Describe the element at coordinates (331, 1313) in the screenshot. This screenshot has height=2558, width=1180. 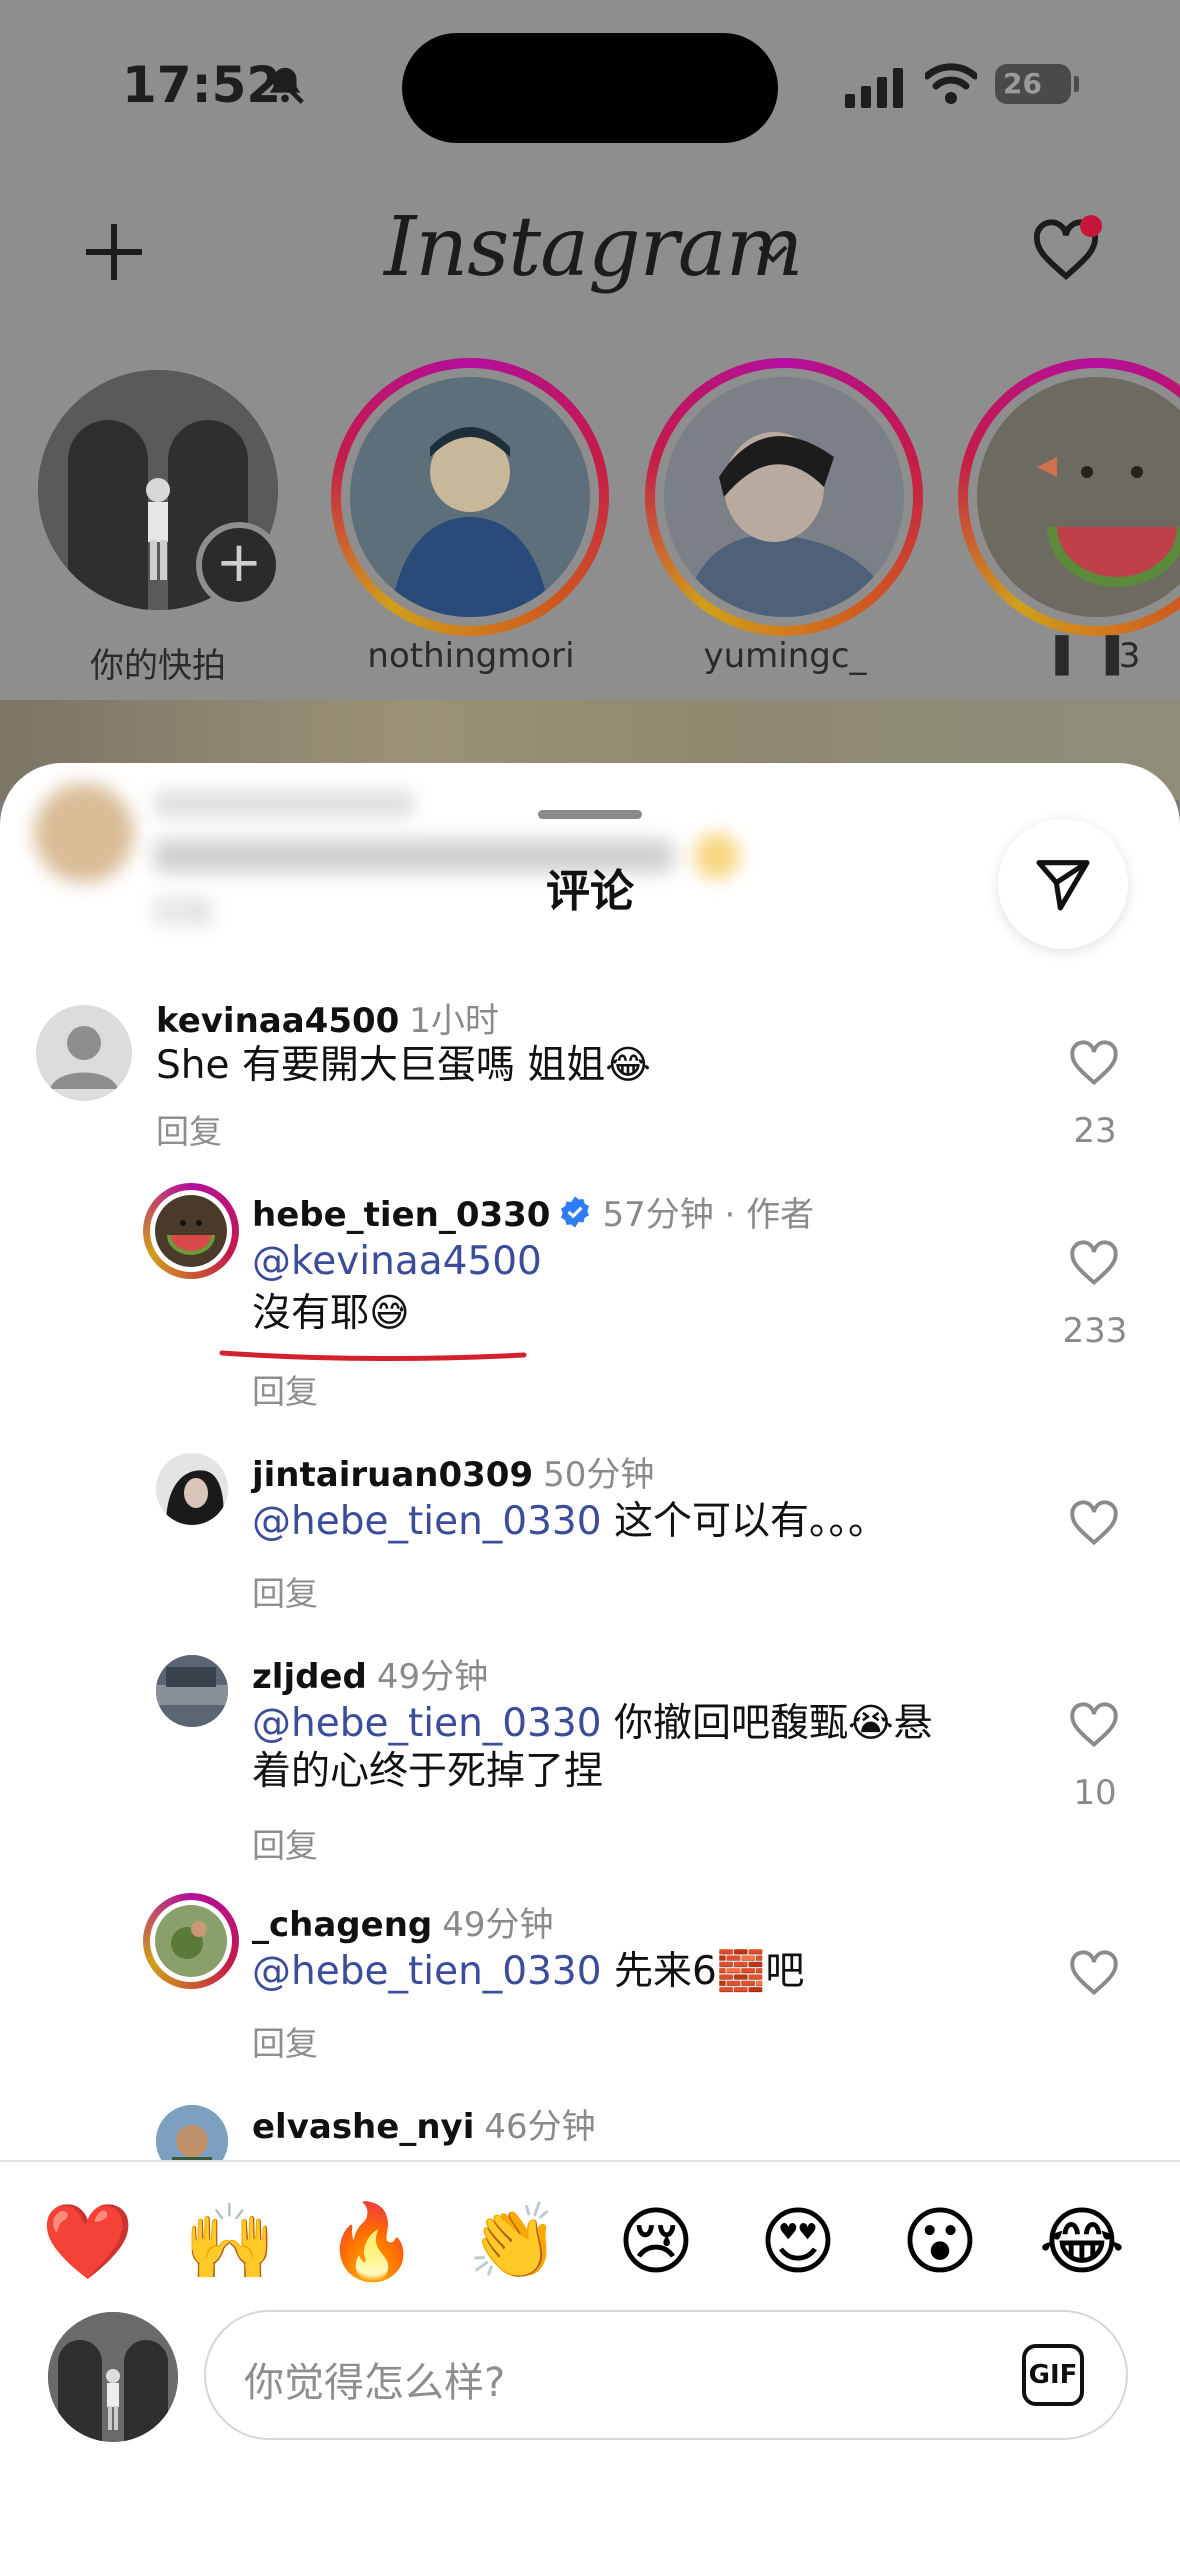
I see `comment-text: 沒有耶😅` at that location.